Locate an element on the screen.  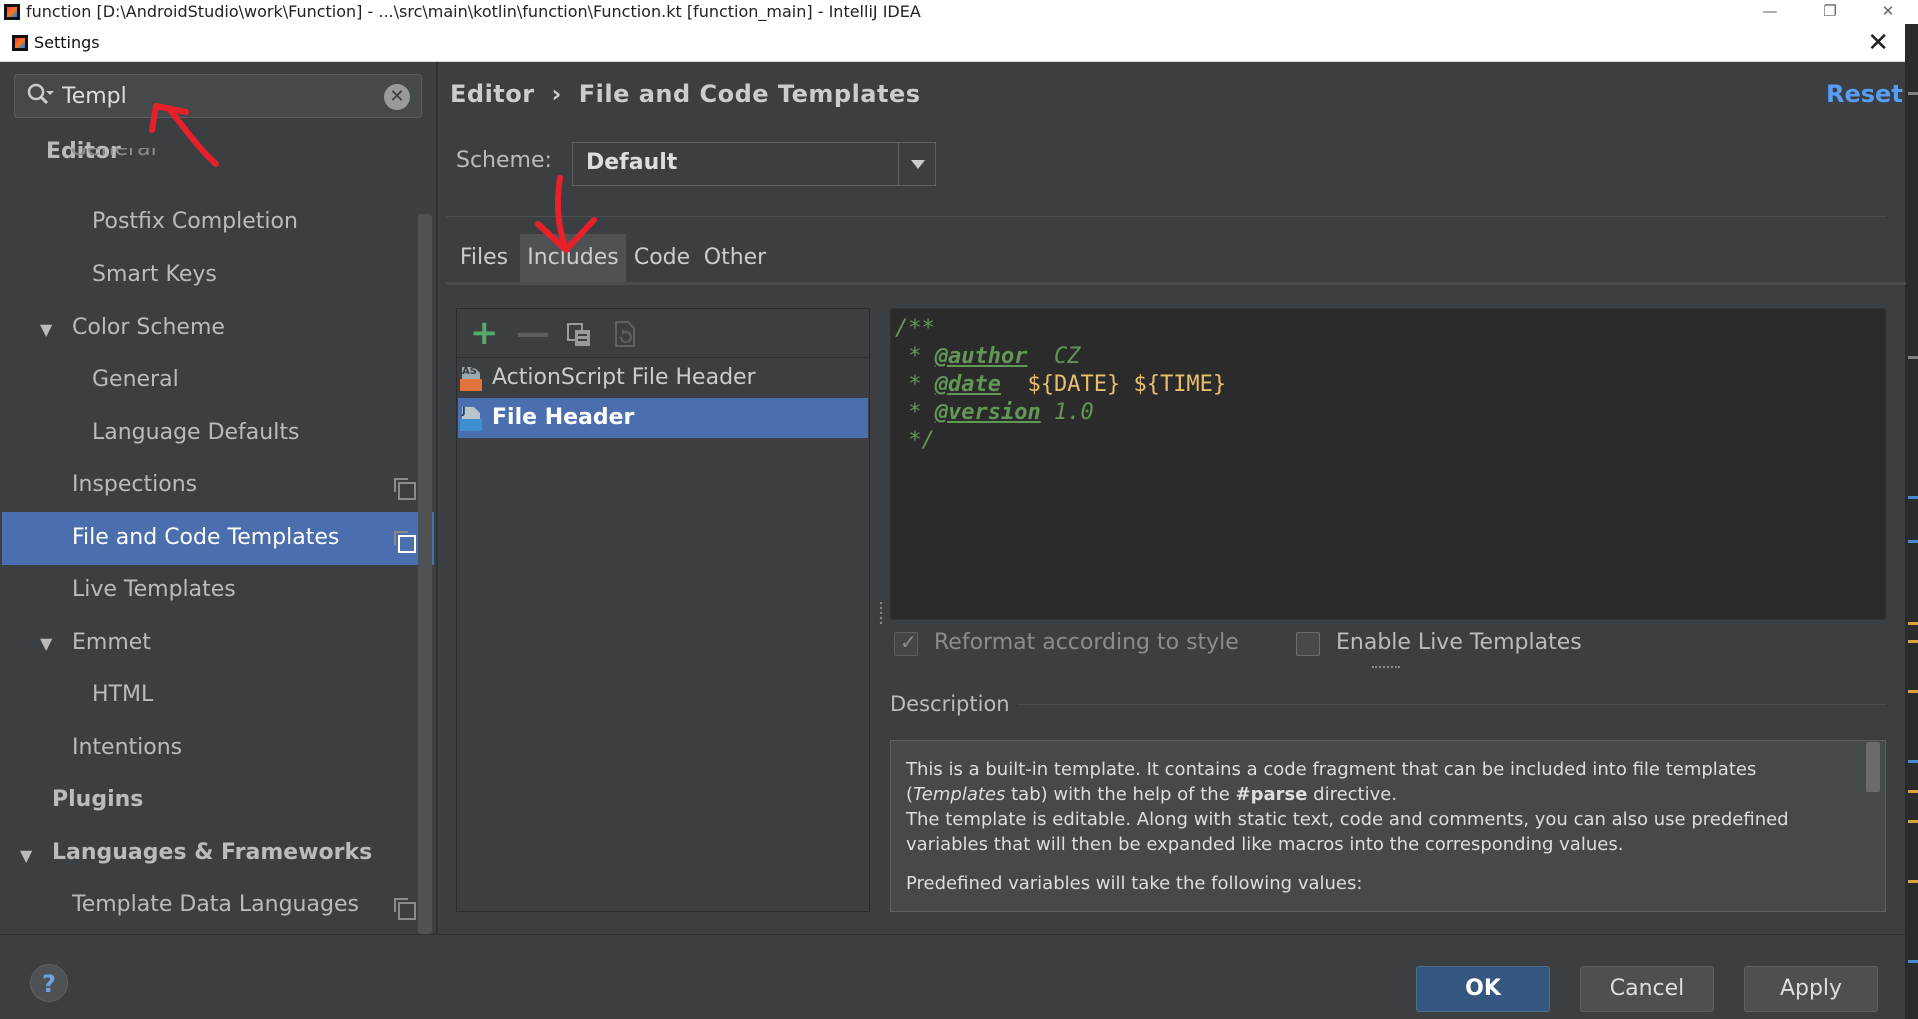
tree-item-general-partial: General is located at coordinates (113, 163).